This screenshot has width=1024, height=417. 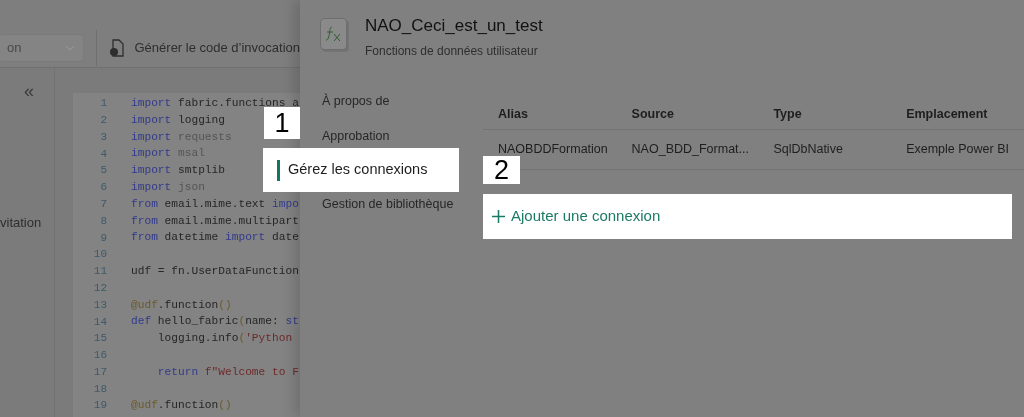 What do you see at coordinates (42, 47) in the screenshot?
I see `dropdown-field: on` at bounding box center [42, 47].